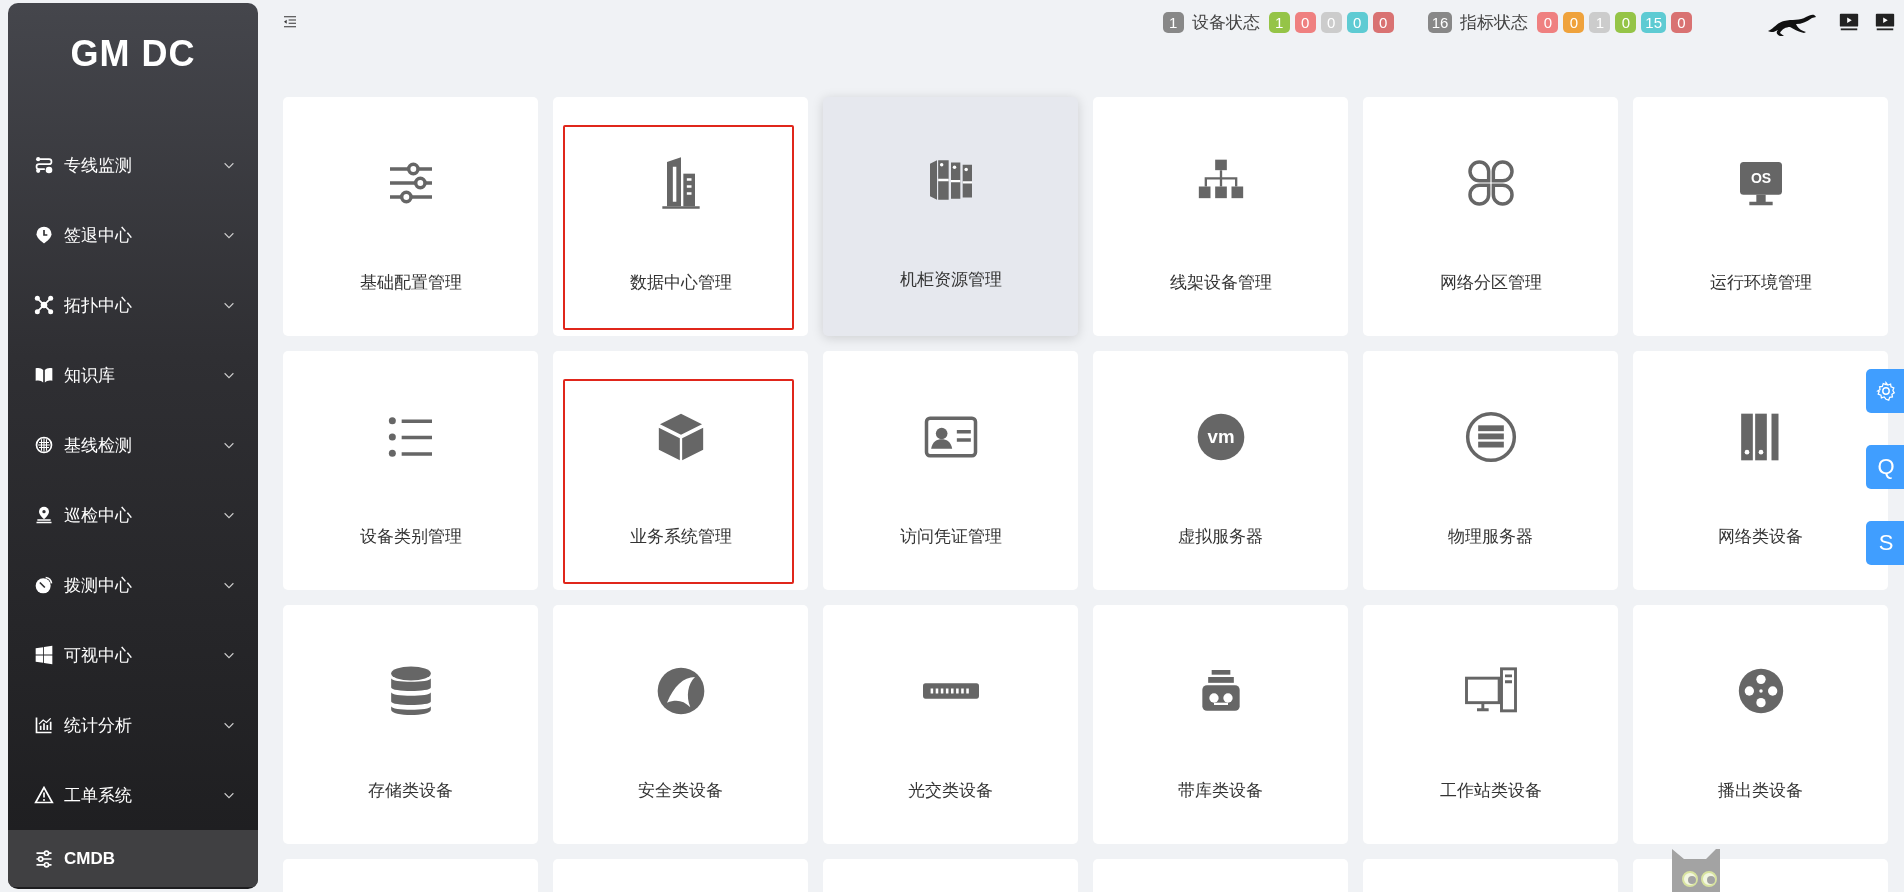  Describe the element at coordinates (133, 305) in the screenshot. I see `sidebar-item: 拓扑中心` at that location.